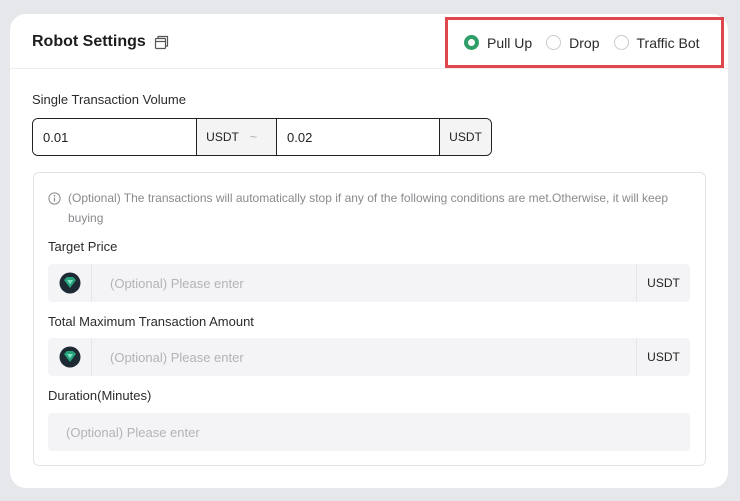 The width and height of the screenshot is (740, 501). Describe the element at coordinates (54, 201) in the screenshot. I see `info-icon` at that location.